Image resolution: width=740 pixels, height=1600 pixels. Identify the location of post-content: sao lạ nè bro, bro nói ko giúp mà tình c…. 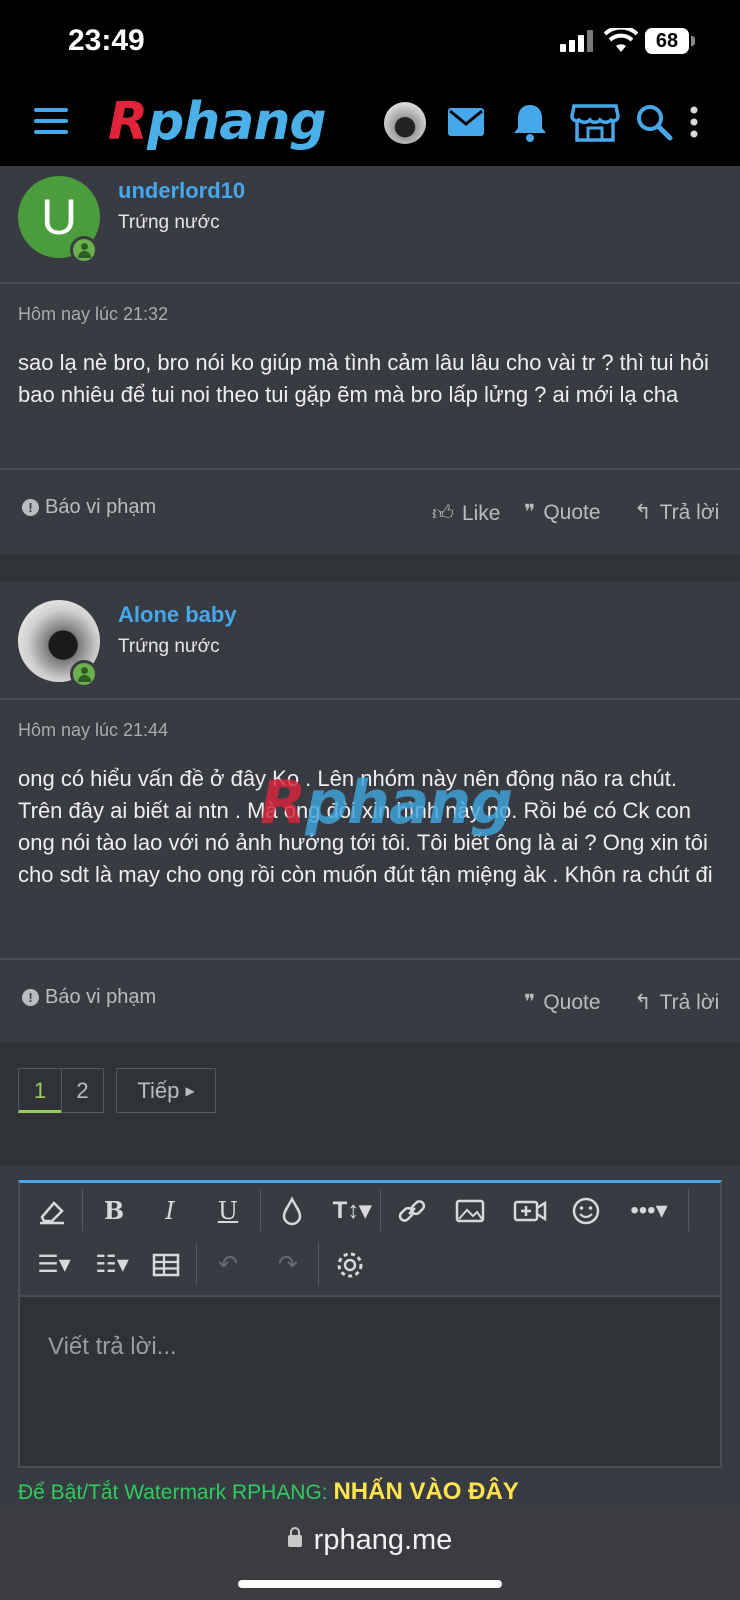
(363, 378).